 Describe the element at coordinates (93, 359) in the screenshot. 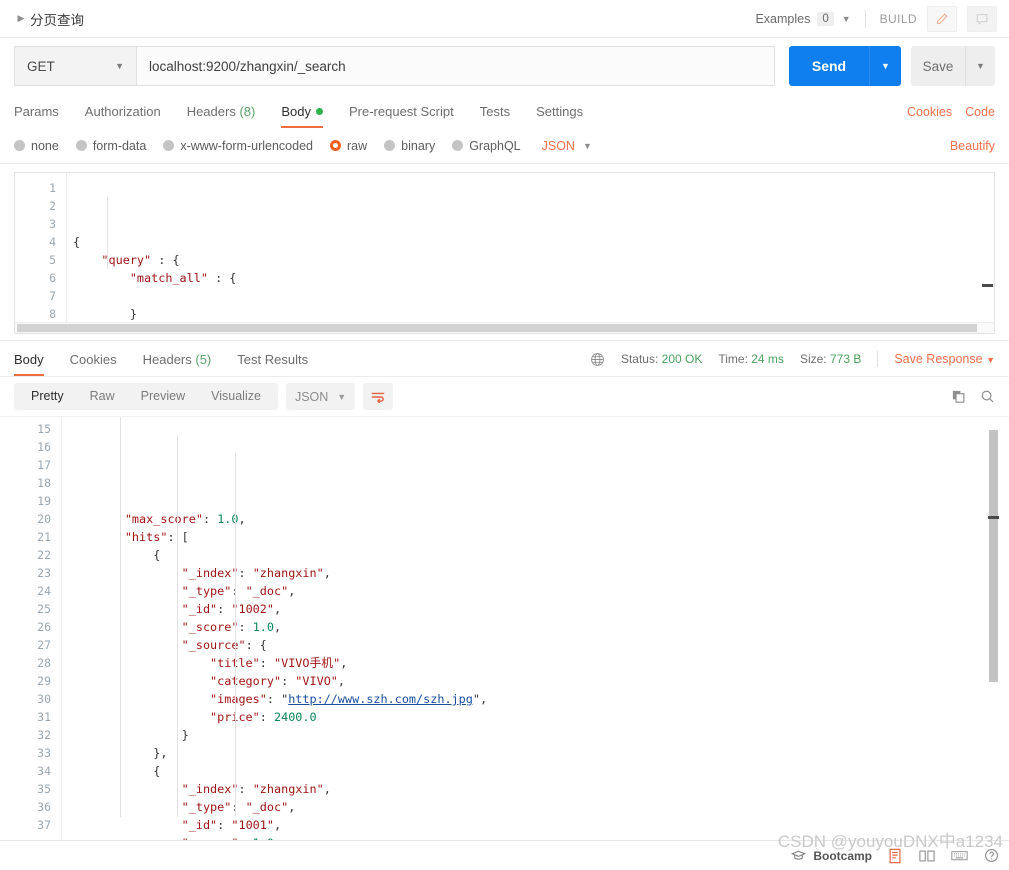

I see `response-tab-cookies-label: Cookies` at that location.